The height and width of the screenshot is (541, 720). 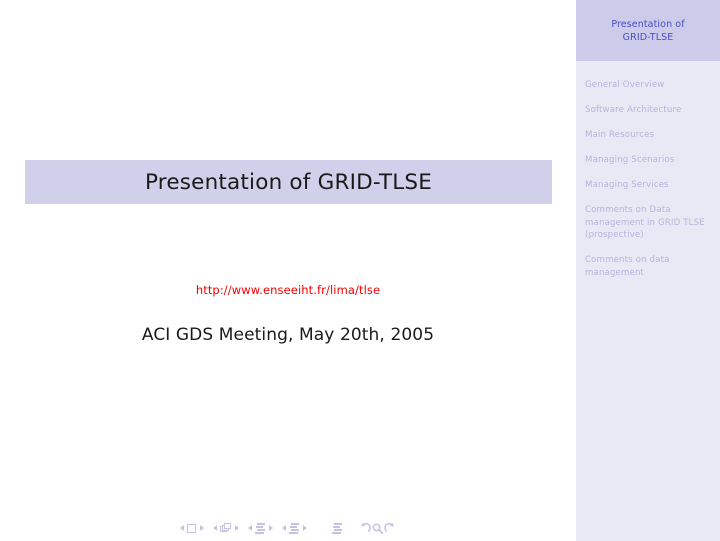 What do you see at coordinates (648, 37) in the screenshot?
I see `sidebar-header-line2: GRID-TLSE` at bounding box center [648, 37].